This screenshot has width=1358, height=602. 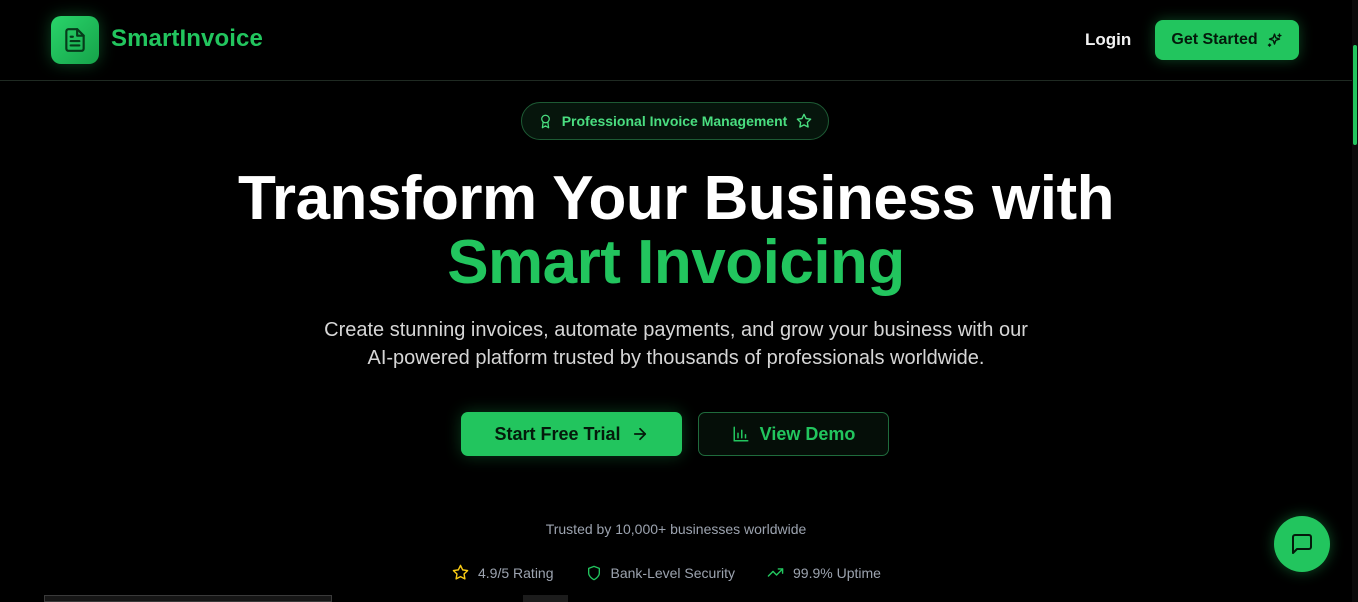 I want to click on preview-panel-edge-secondary, so click(x=545, y=598).